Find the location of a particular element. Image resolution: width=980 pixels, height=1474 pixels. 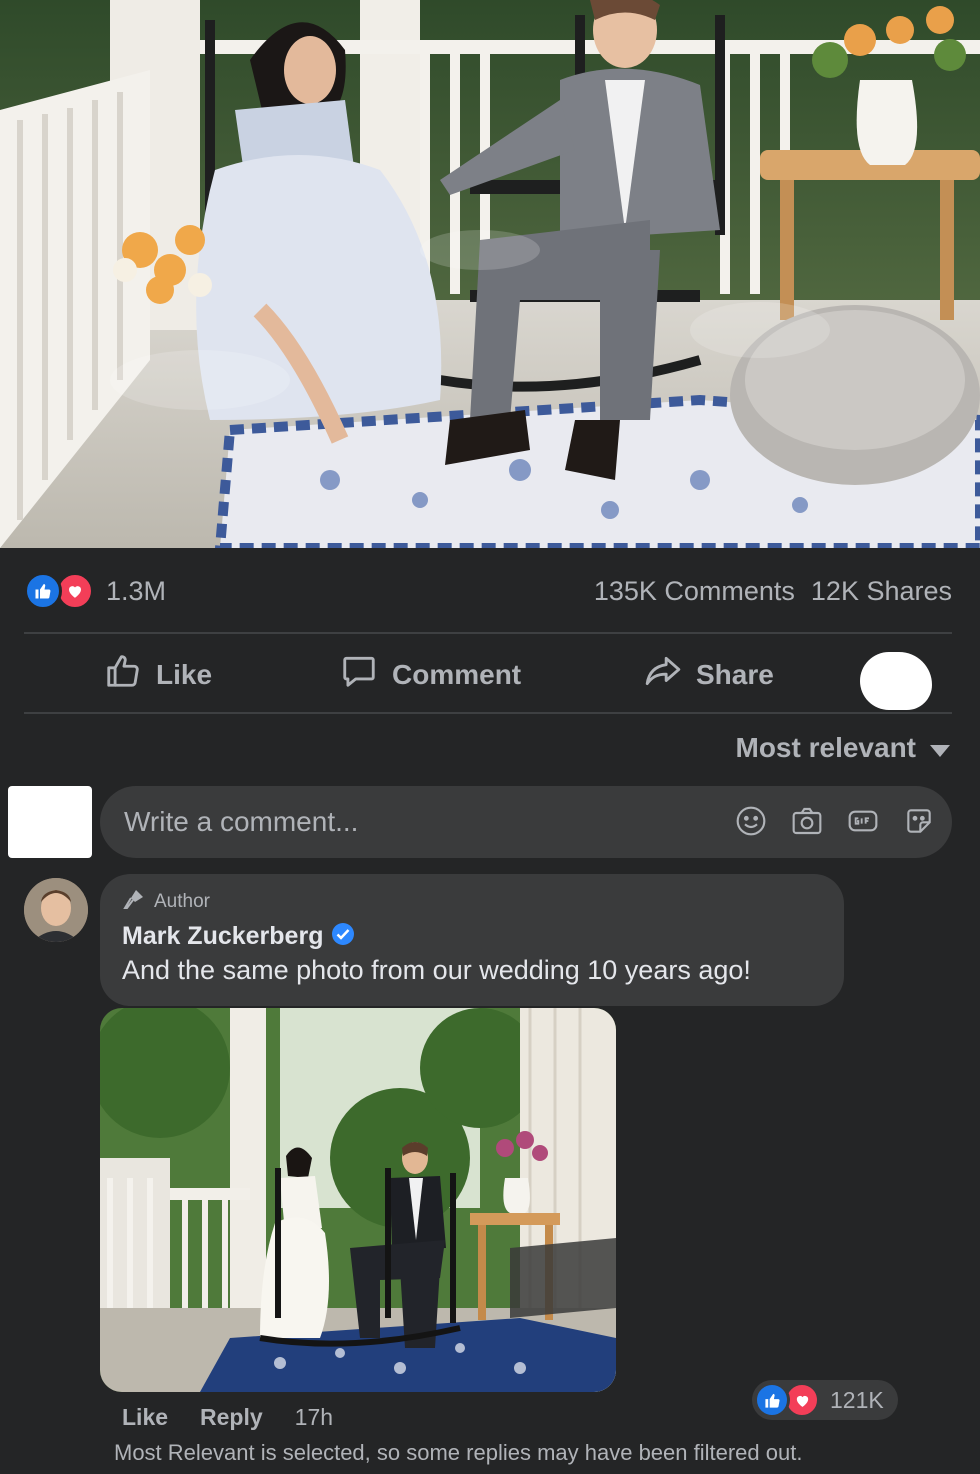

comment-button-label: Comment is located at coordinates (457, 674).